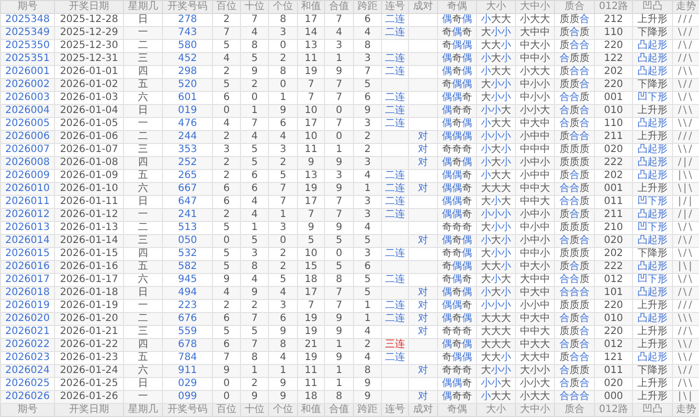 The image size is (699, 418). I want to click on column-header: 十位, so click(254, 7).